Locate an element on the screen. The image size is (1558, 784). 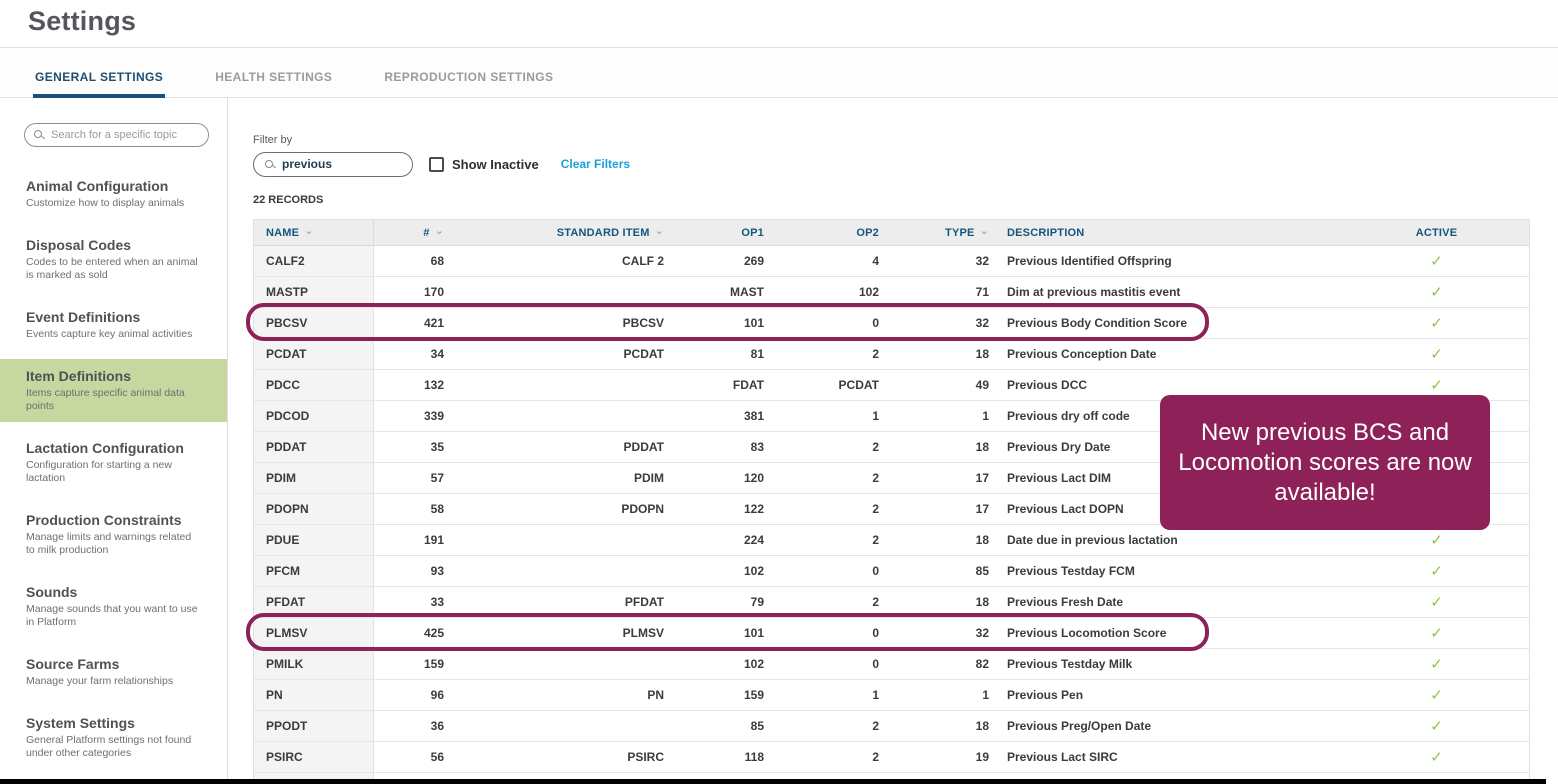
table-row: PN 96 PN 159 1 1 Previous Pen ✓ is located at coordinates (891, 695).